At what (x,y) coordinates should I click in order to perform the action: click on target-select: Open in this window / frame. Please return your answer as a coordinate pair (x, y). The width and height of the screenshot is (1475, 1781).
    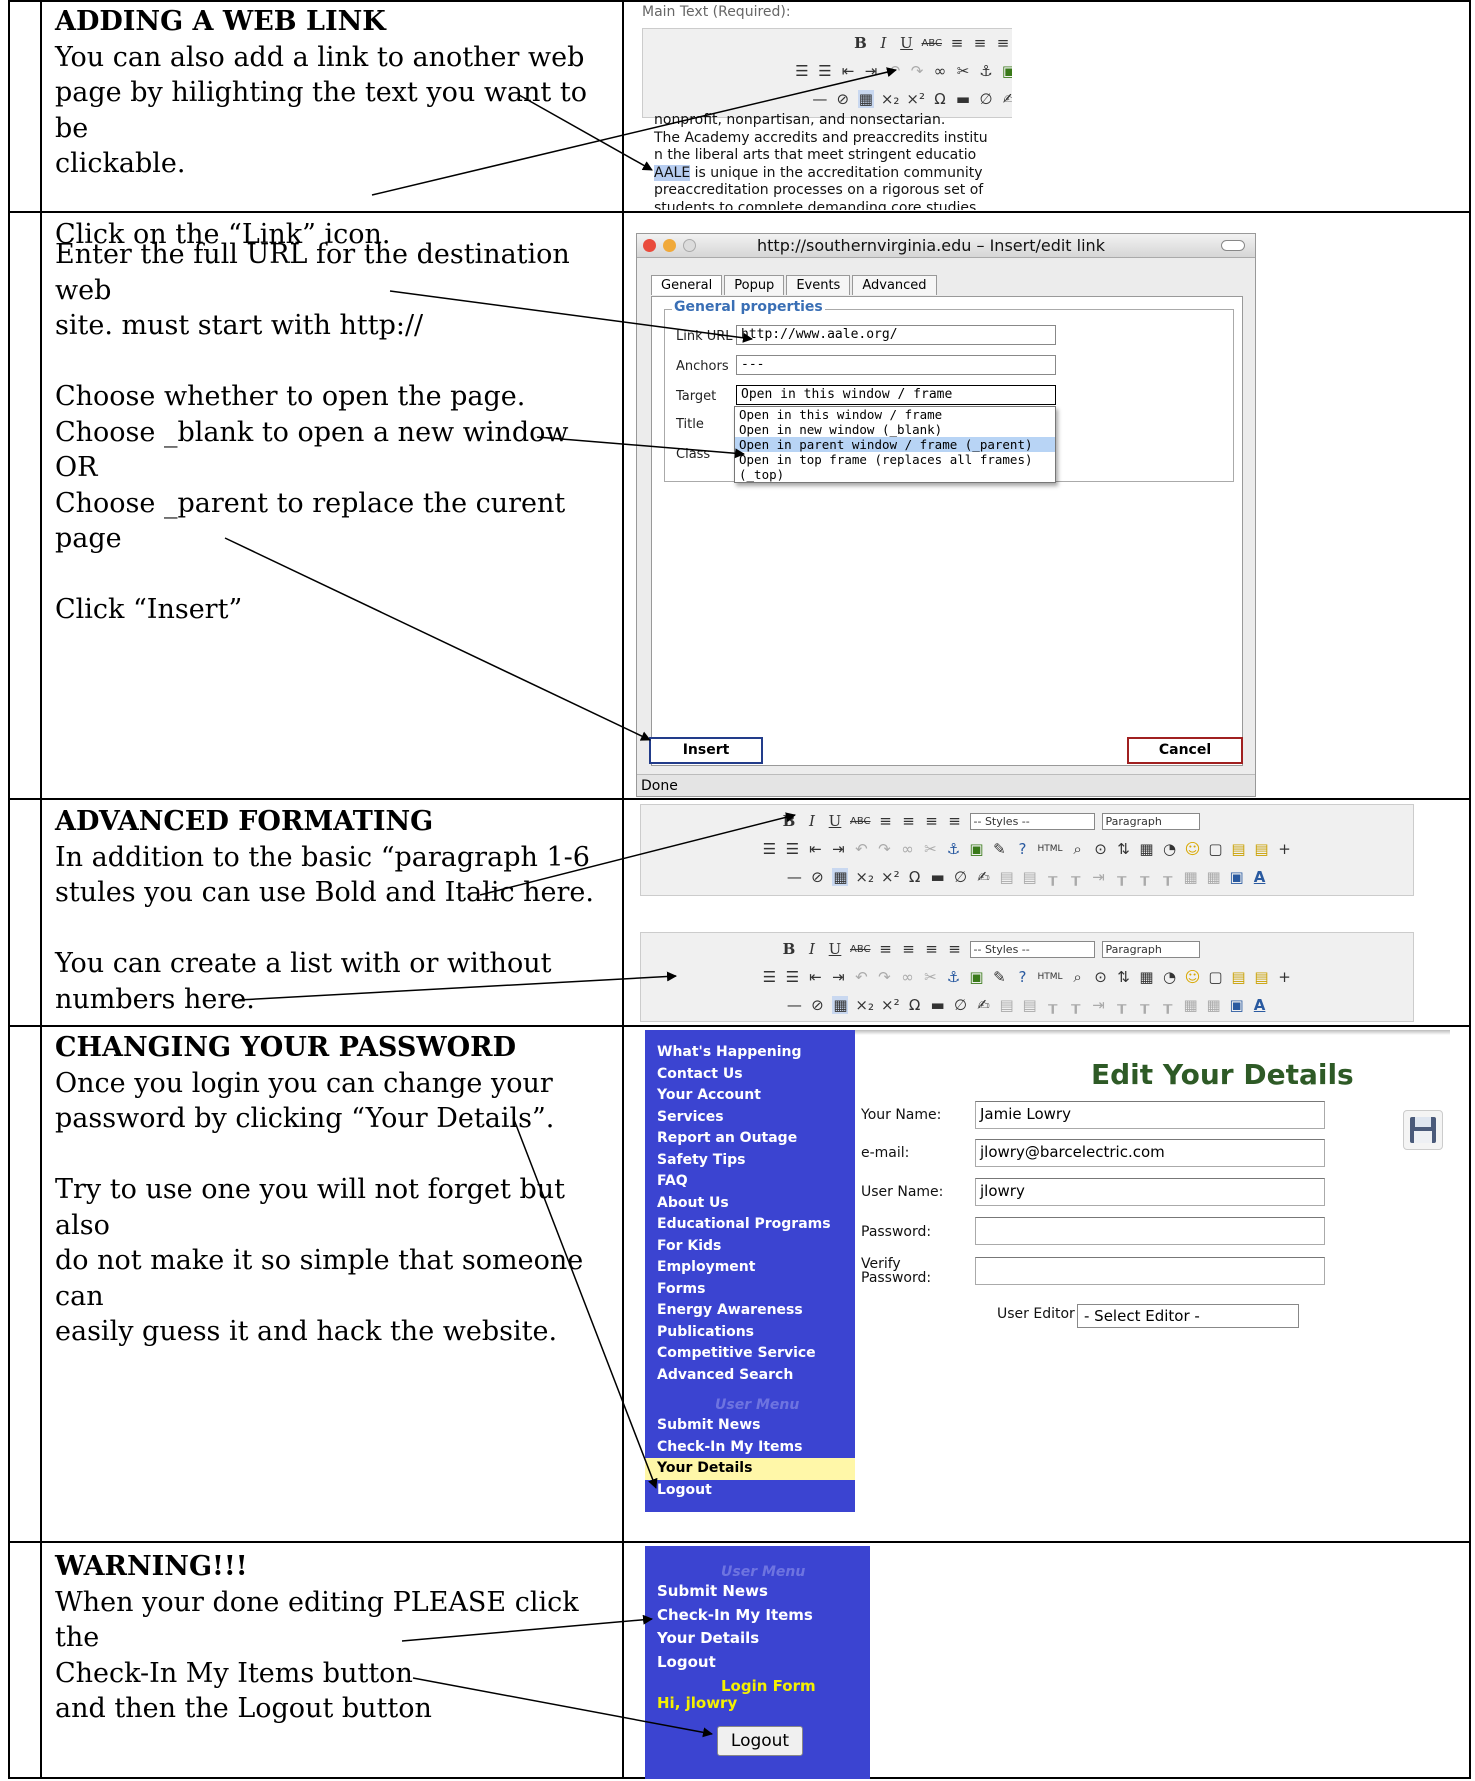
    Looking at the image, I should click on (896, 395).